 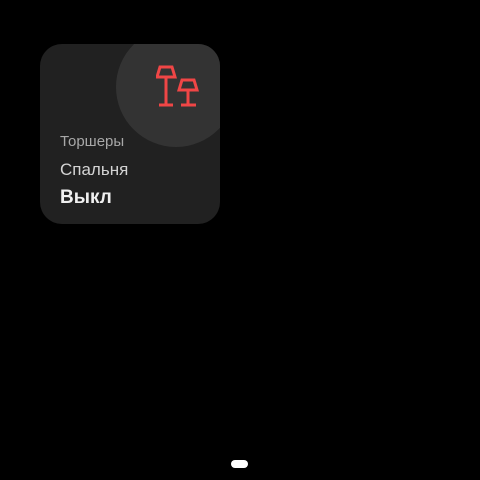 I want to click on device-category: Торшеры, so click(x=92, y=141).